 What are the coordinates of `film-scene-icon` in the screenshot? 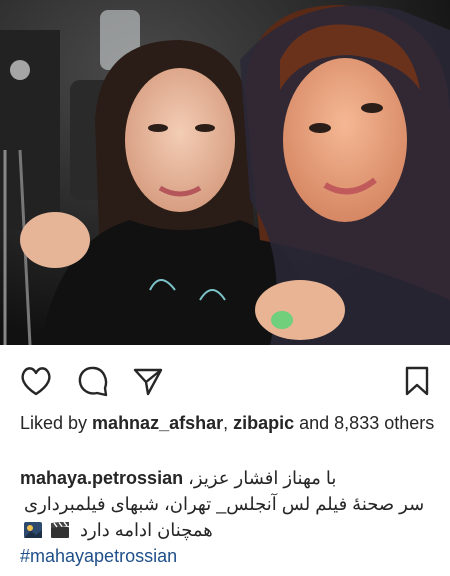 It's located at (33, 529).